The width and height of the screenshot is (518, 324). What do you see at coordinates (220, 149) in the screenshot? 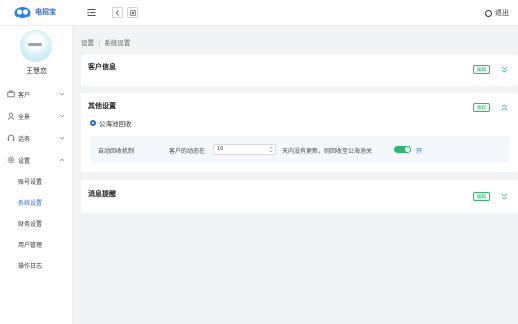
I see `days-value: 10` at bounding box center [220, 149].